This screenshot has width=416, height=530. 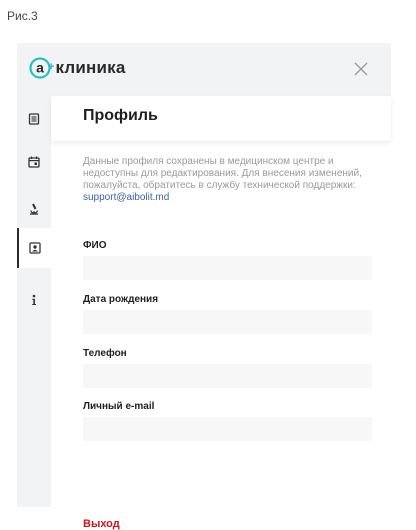 What do you see at coordinates (227, 268) in the screenshot?
I see `full-name-field` at bounding box center [227, 268].